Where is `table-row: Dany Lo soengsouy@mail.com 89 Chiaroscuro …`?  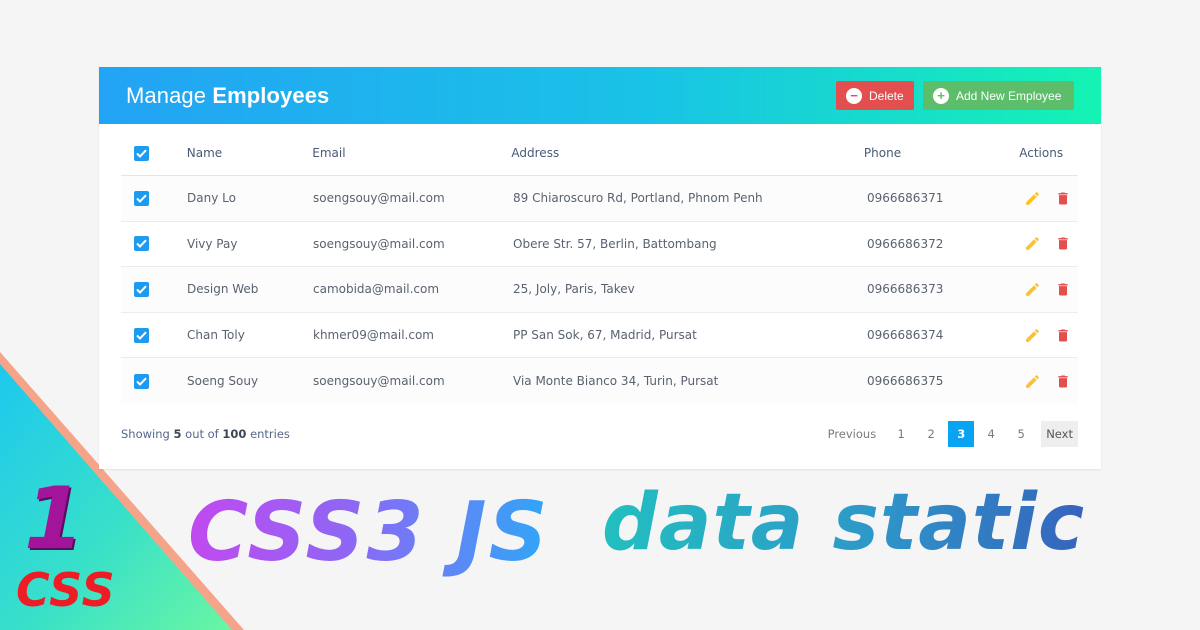
table-row: Dany Lo soengsouy@mail.com 89 Chiaroscuro … is located at coordinates (599, 199).